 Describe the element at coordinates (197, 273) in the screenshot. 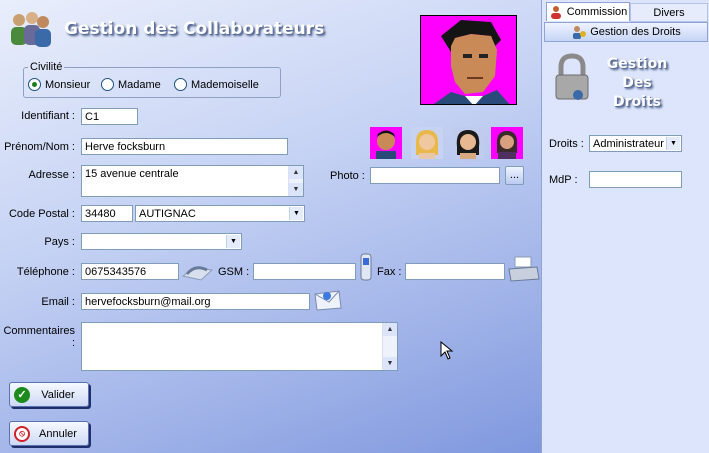

I see `telephone-icon` at that location.